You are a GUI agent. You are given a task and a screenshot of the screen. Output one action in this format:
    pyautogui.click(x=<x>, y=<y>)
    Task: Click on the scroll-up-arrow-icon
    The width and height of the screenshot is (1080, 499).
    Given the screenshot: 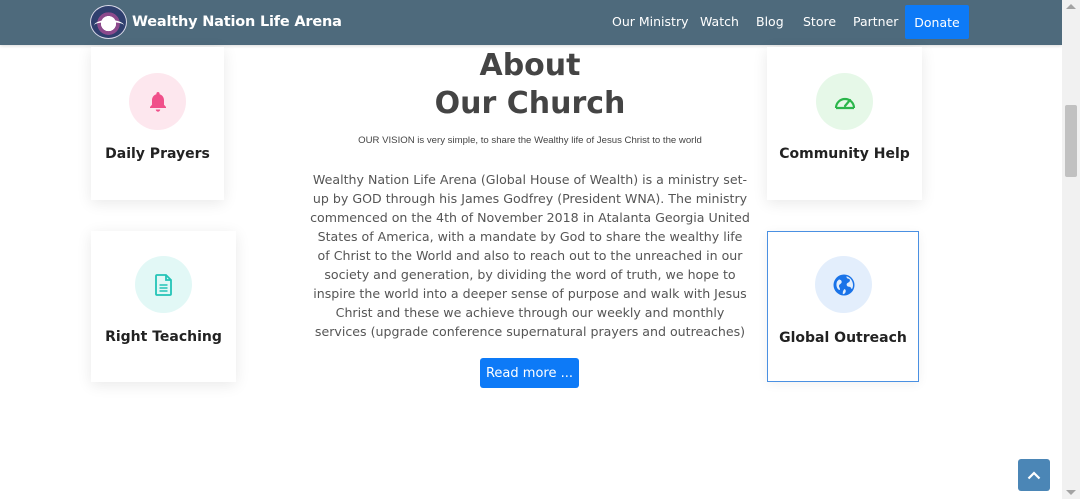 What is the action you would take?
    pyautogui.click(x=1071, y=6)
    